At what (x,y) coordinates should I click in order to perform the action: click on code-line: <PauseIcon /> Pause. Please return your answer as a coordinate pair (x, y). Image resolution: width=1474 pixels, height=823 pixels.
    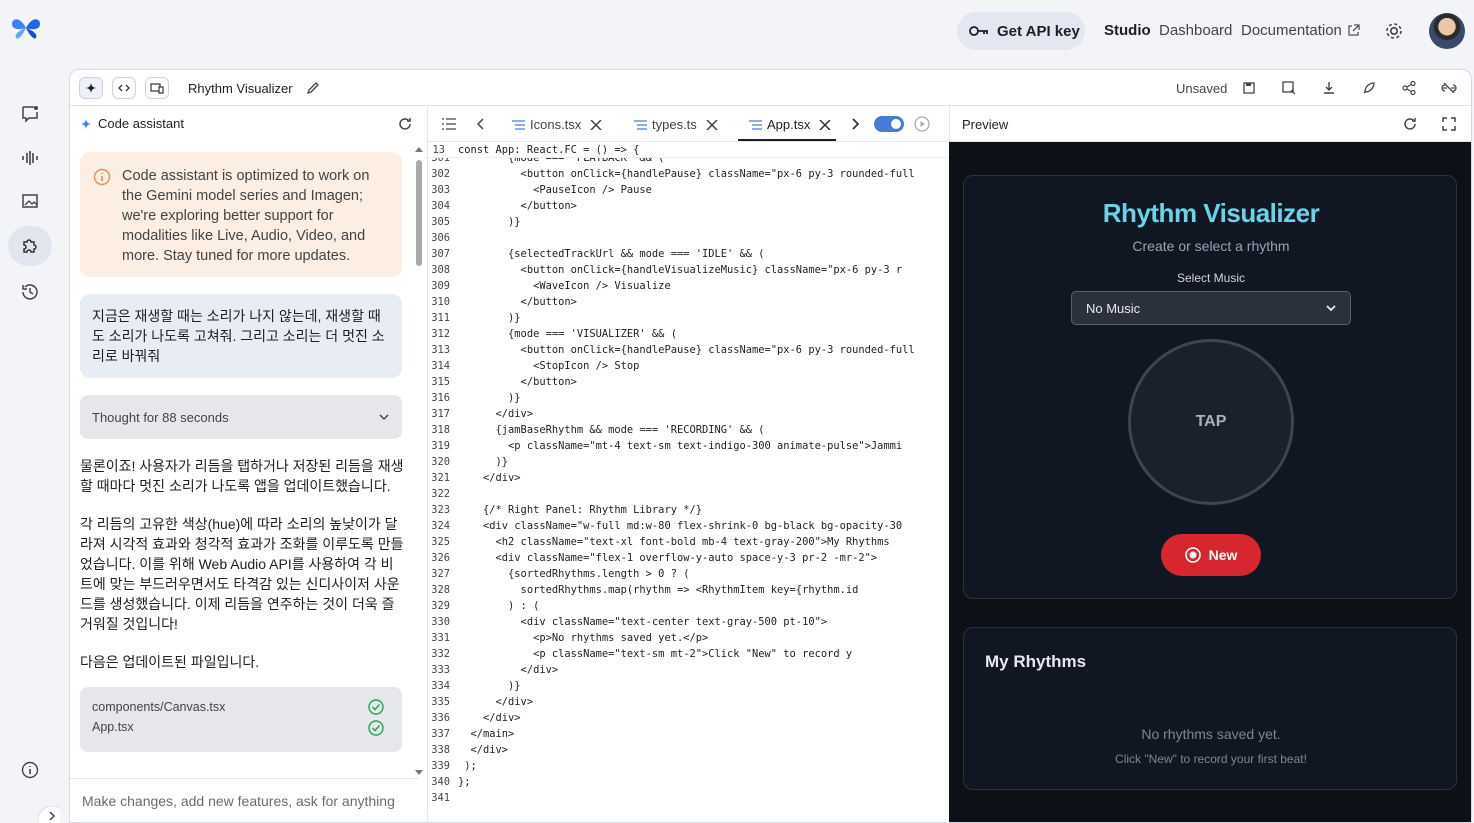
    Looking at the image, I should click on (555, 190).